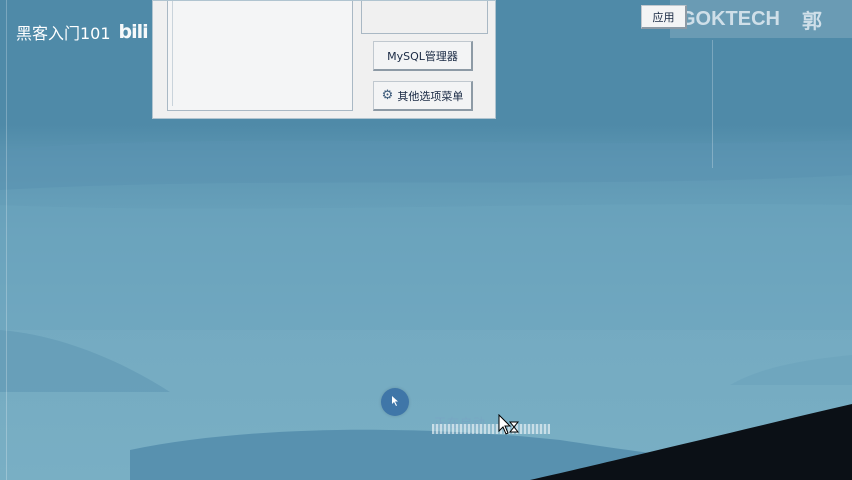 This screenshot has height=480, width=852. Describe the element at coordinates (133, 32) in the screenshot. I see `bilibili-logo: bili` at that location.